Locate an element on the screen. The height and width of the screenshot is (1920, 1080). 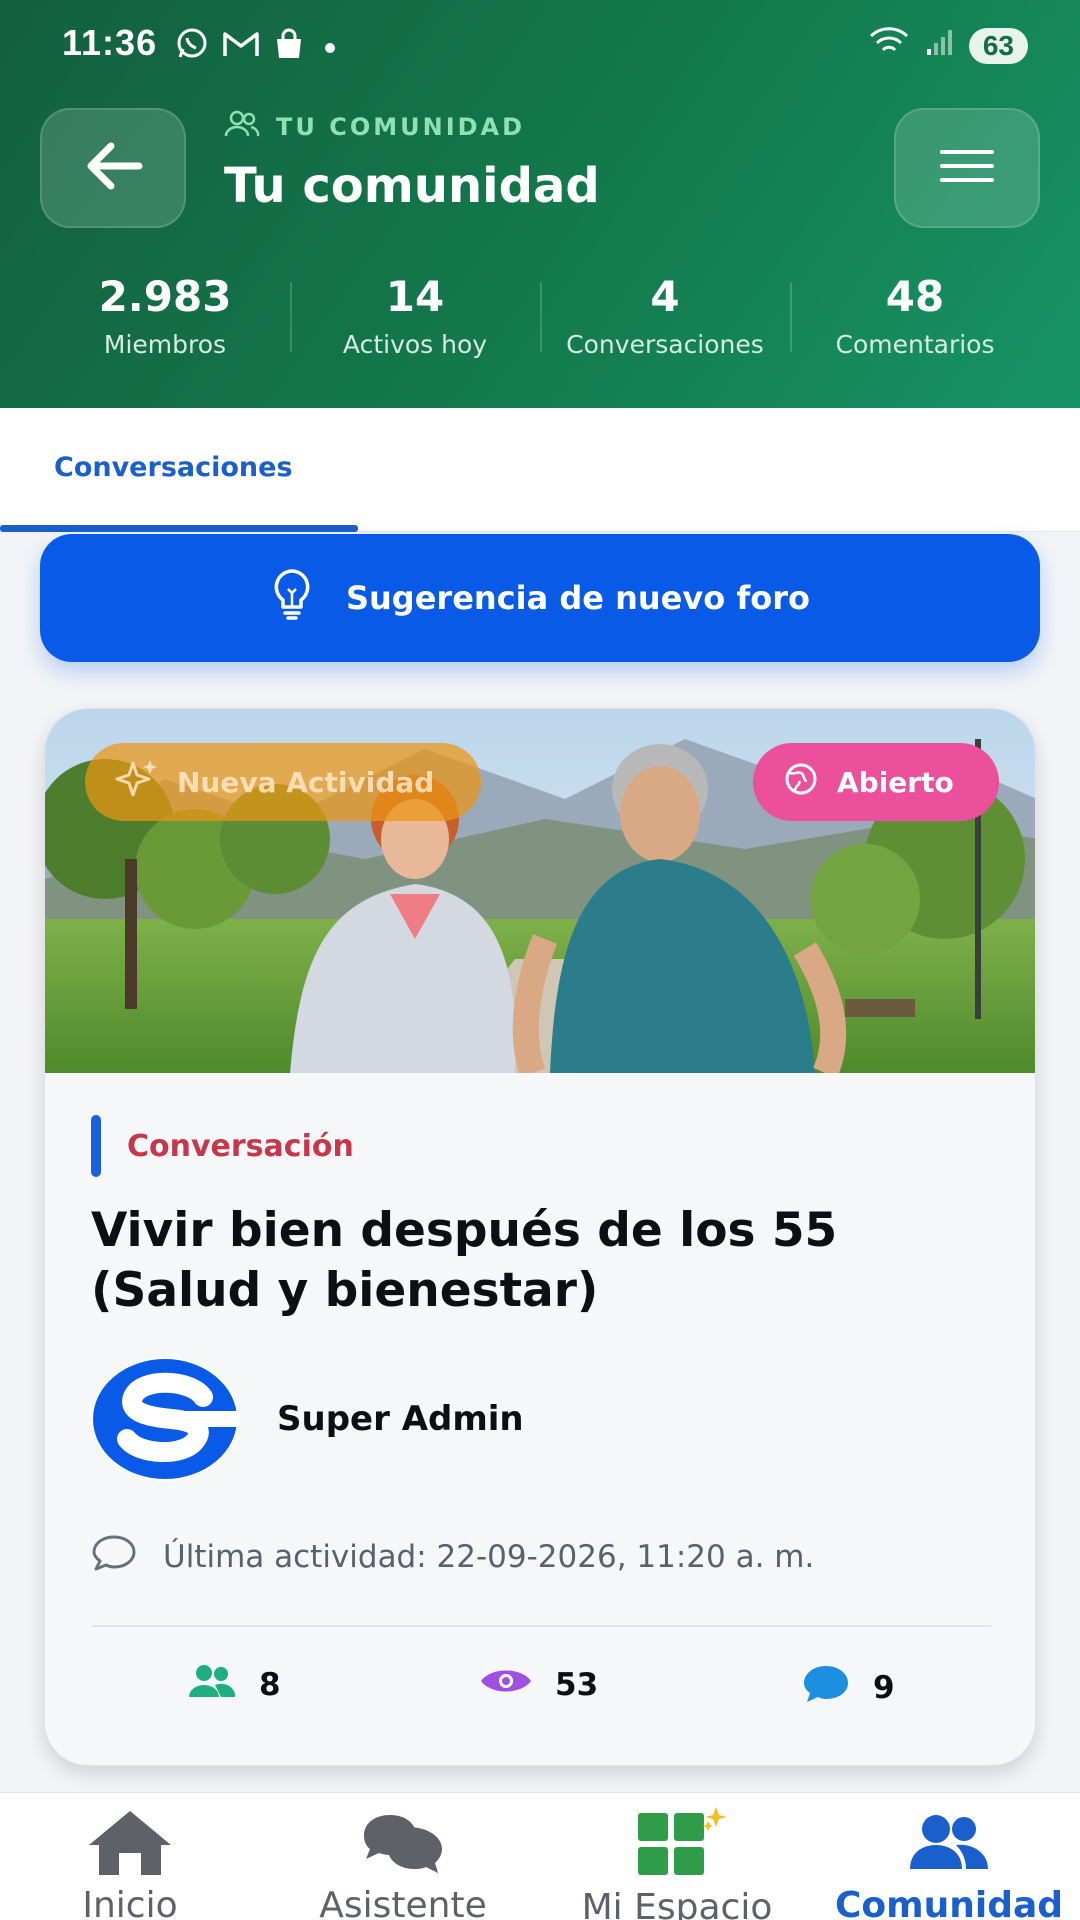
comments-count: 9 is located at coordinates (884, 1688).